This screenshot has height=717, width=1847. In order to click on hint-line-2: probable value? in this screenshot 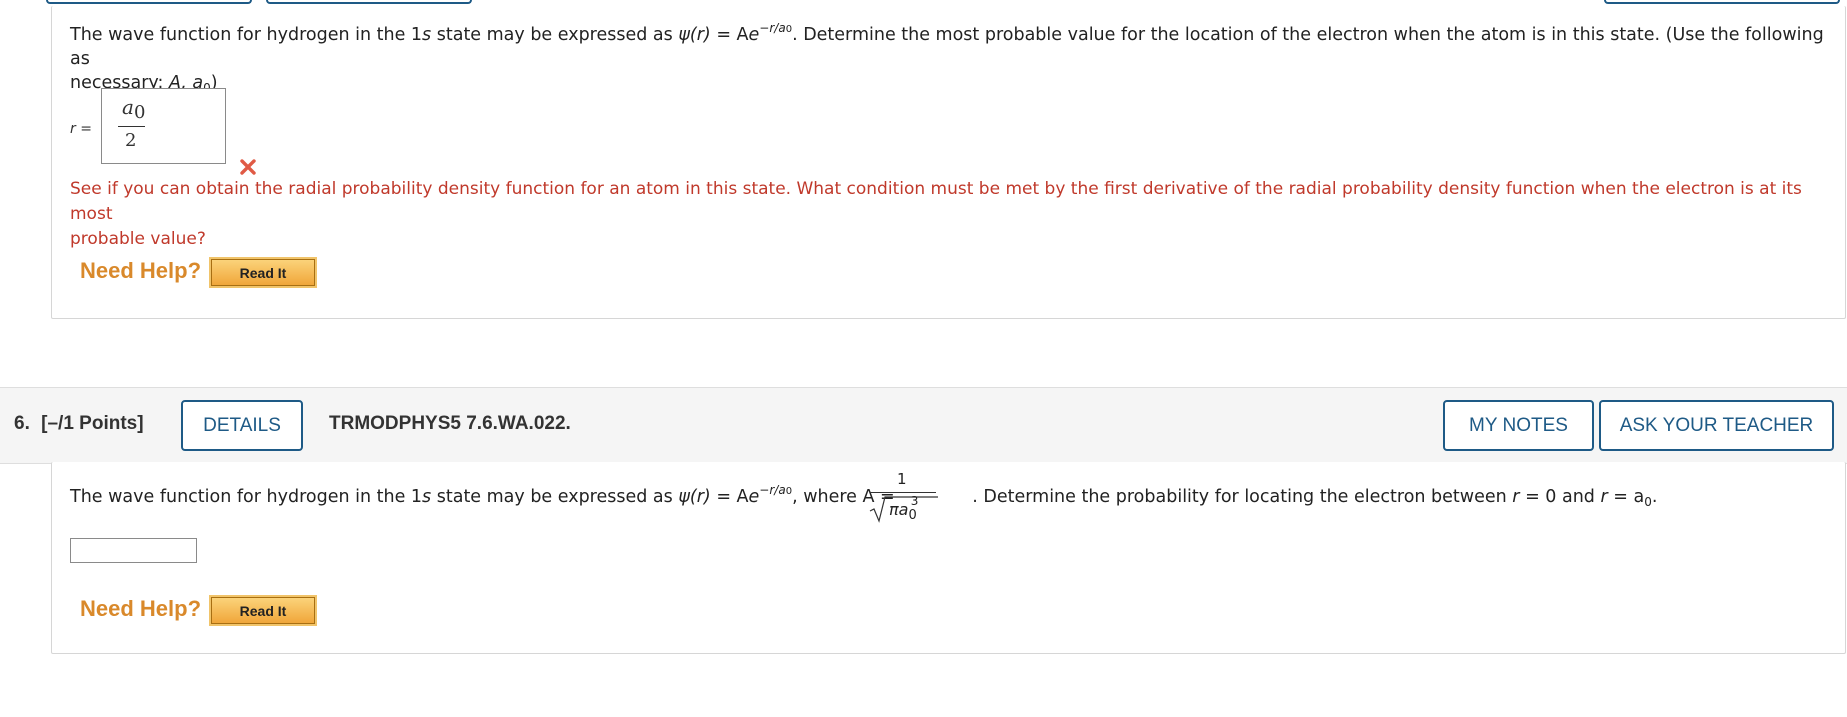, I will do `click(138, 239)`.